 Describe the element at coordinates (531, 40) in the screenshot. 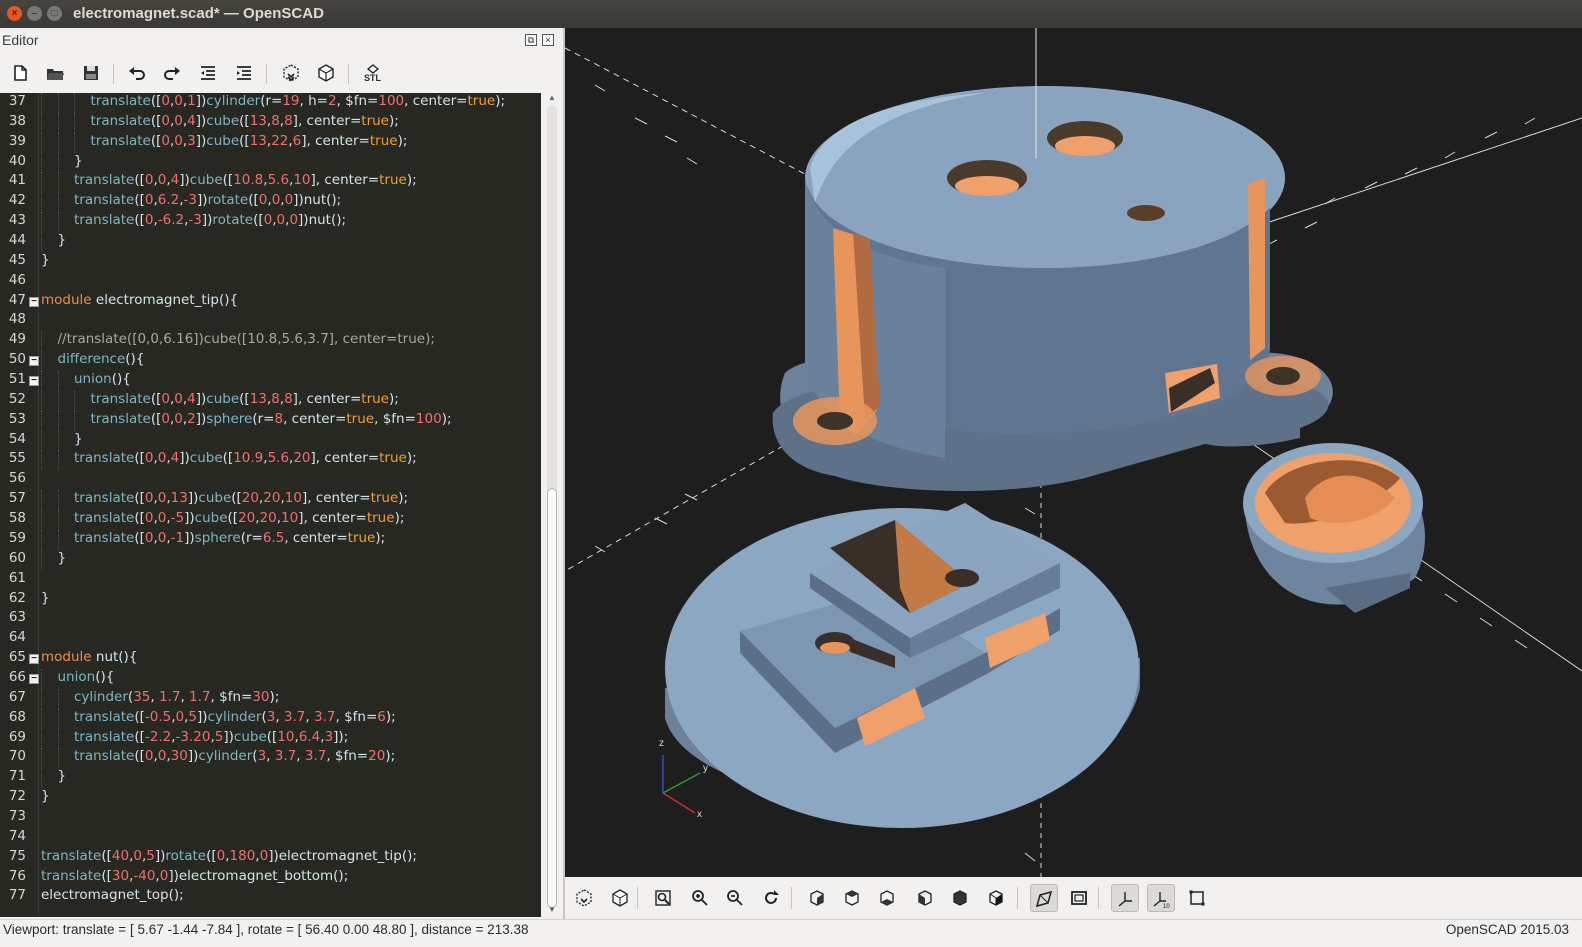

I see `dock-float-icon: ⧉` at that location.